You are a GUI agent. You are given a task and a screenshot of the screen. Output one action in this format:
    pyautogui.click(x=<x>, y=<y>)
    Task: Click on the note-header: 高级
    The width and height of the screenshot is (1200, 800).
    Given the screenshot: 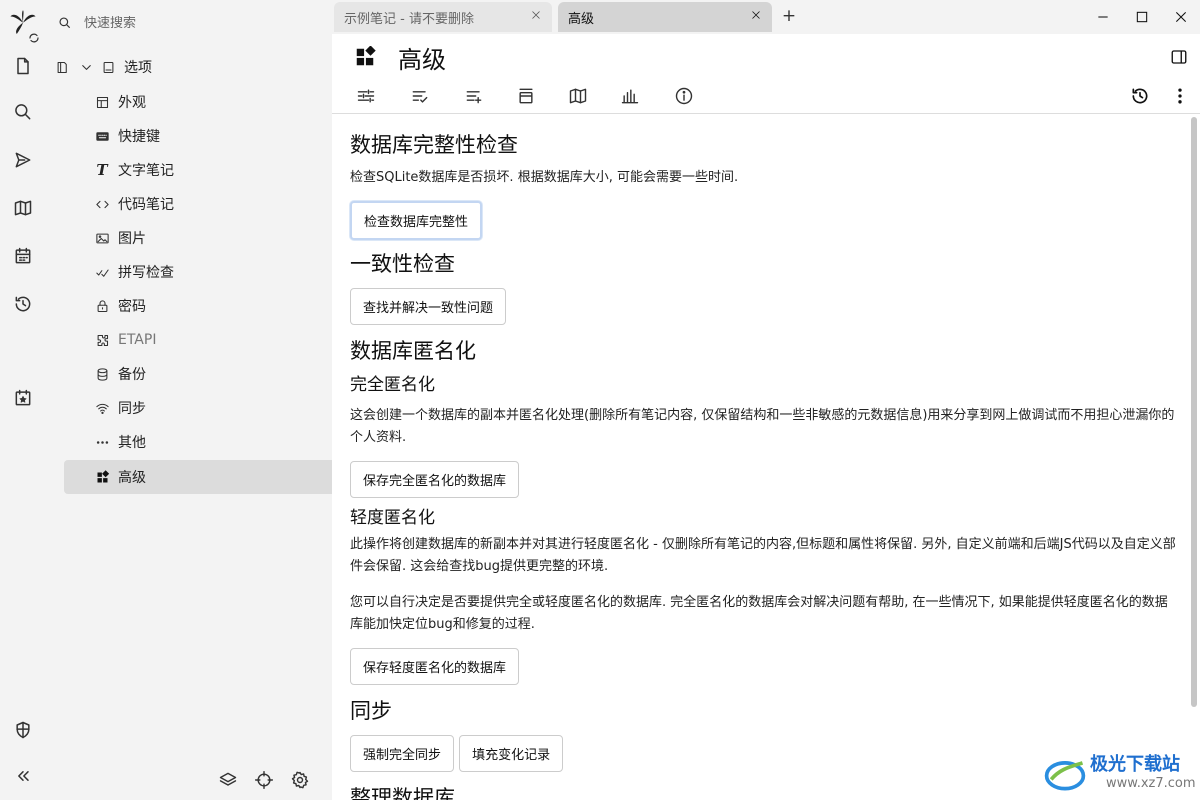 What is the action you would take?
    pyautogui.click(x=766, y=56)
    